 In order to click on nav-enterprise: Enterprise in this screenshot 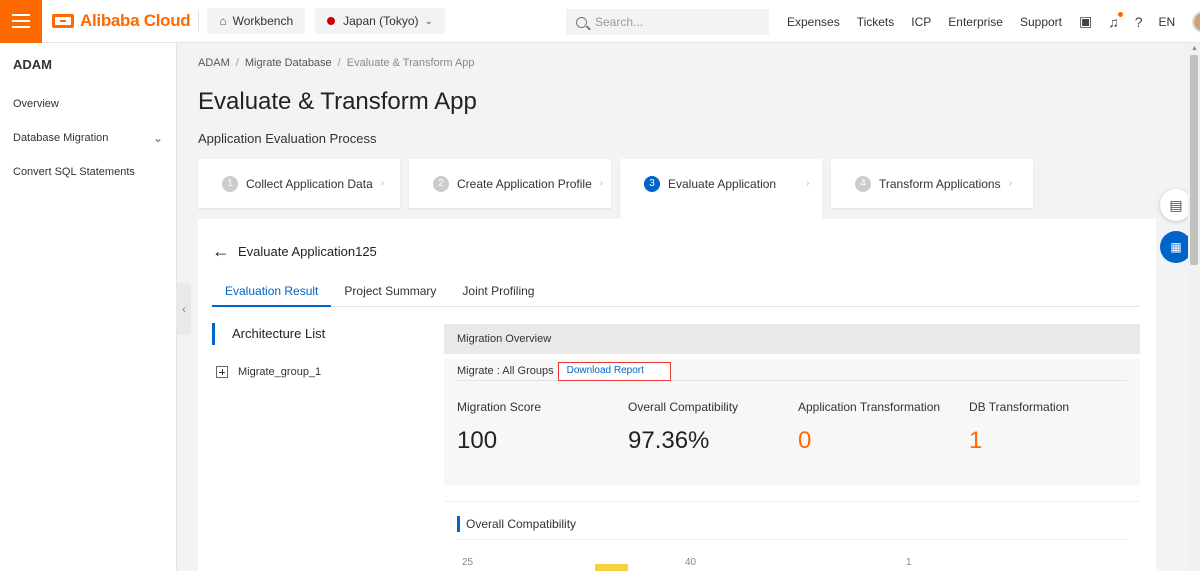, I will do `click(975, 22)`.